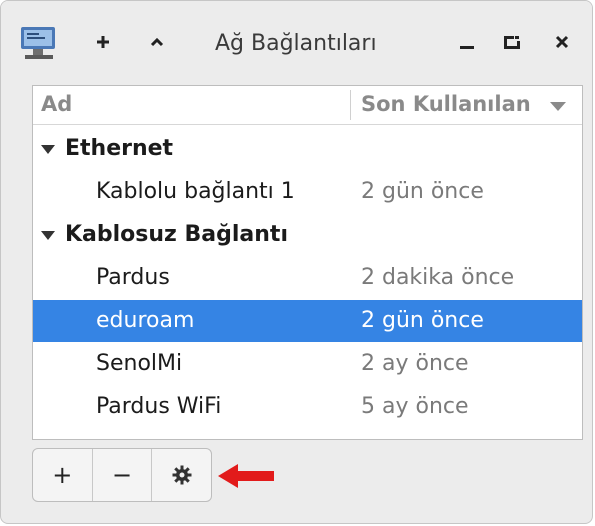 Image resolution: width=595 pixels, height=526 pixels. Describe the element at coordinates (307, 235) in the screenshot. I see `group-row-wireless: Kablosuz Bağlantı` at that location.